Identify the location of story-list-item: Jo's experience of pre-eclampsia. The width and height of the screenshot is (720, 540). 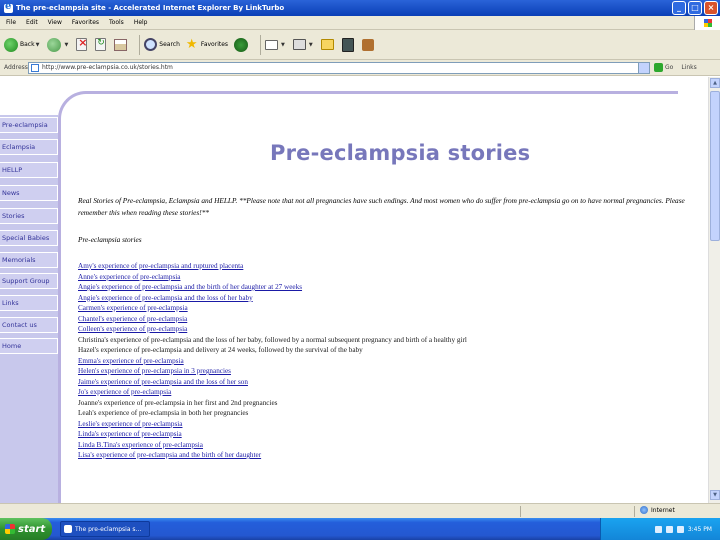
(272, 392).